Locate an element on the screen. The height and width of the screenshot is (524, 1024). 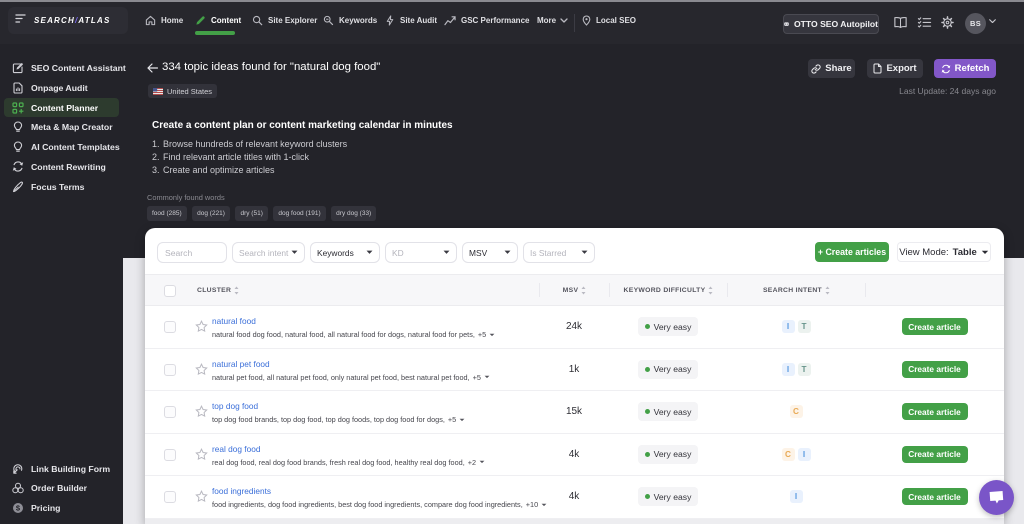
nav-local-seo: Local SEO is located at coordinates (609, 21).